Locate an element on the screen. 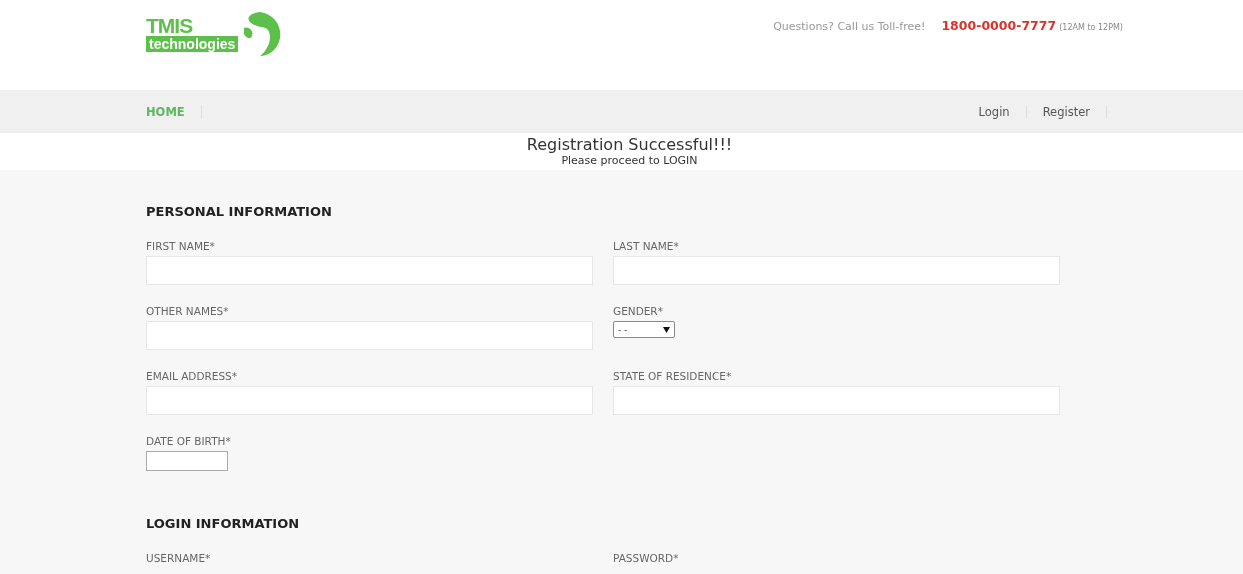 This screenshot has width=1243, height=574. hours-note: (12AM to 12PM) is located at coordinates (1091, 27).